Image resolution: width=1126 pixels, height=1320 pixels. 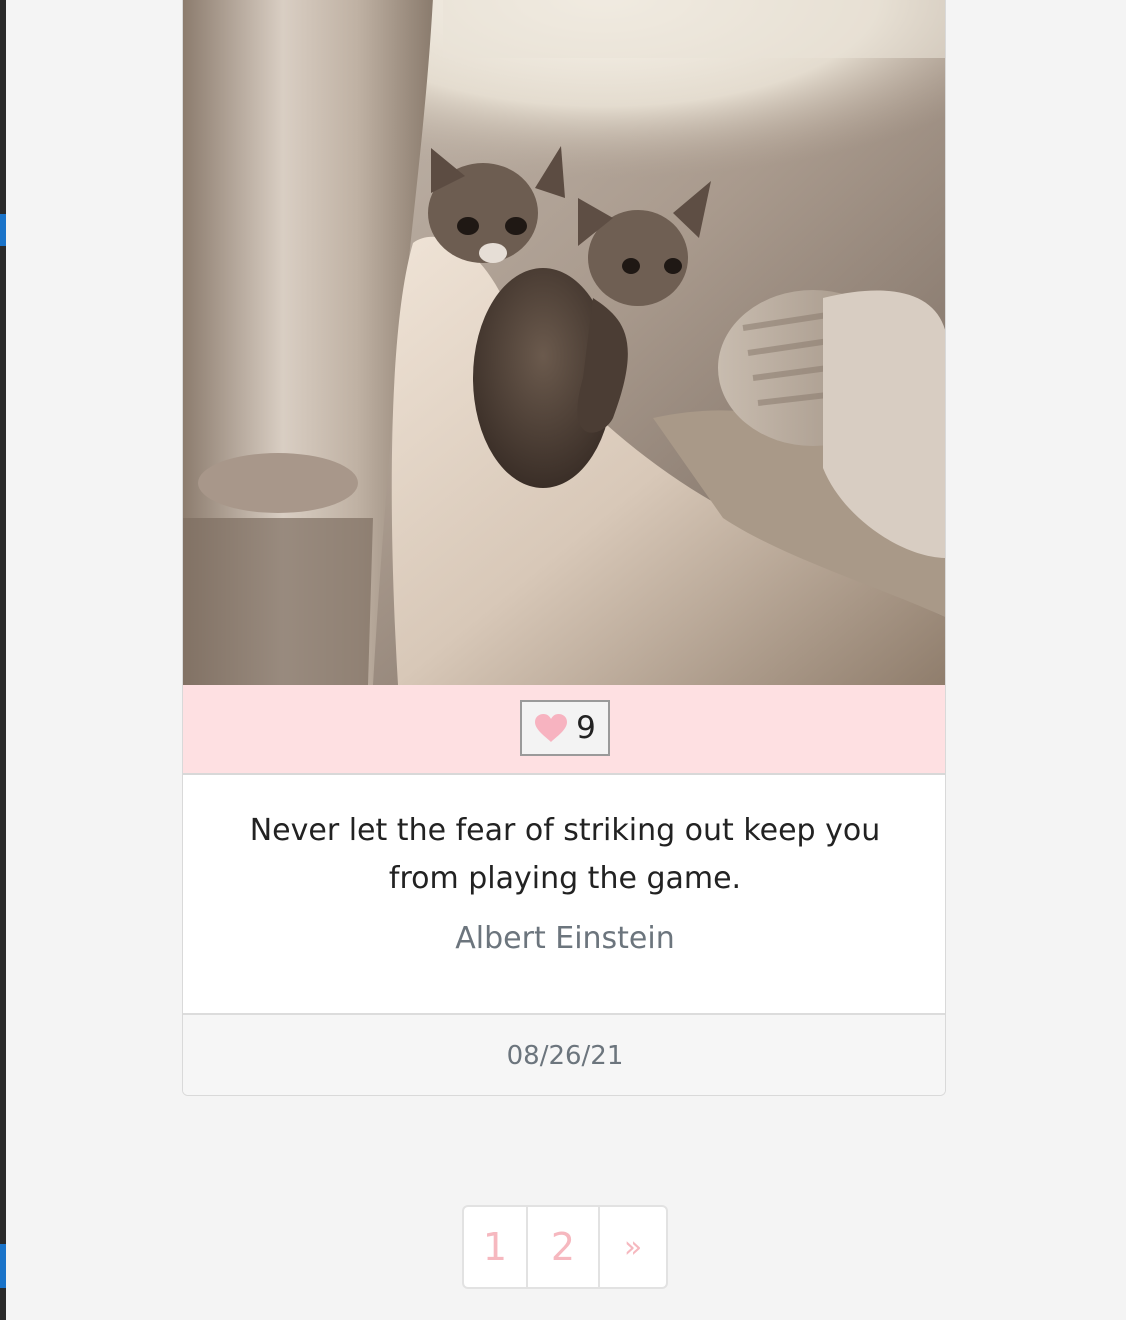 I want to click on pagination: 1 2 », so click(x=565, y=1247).